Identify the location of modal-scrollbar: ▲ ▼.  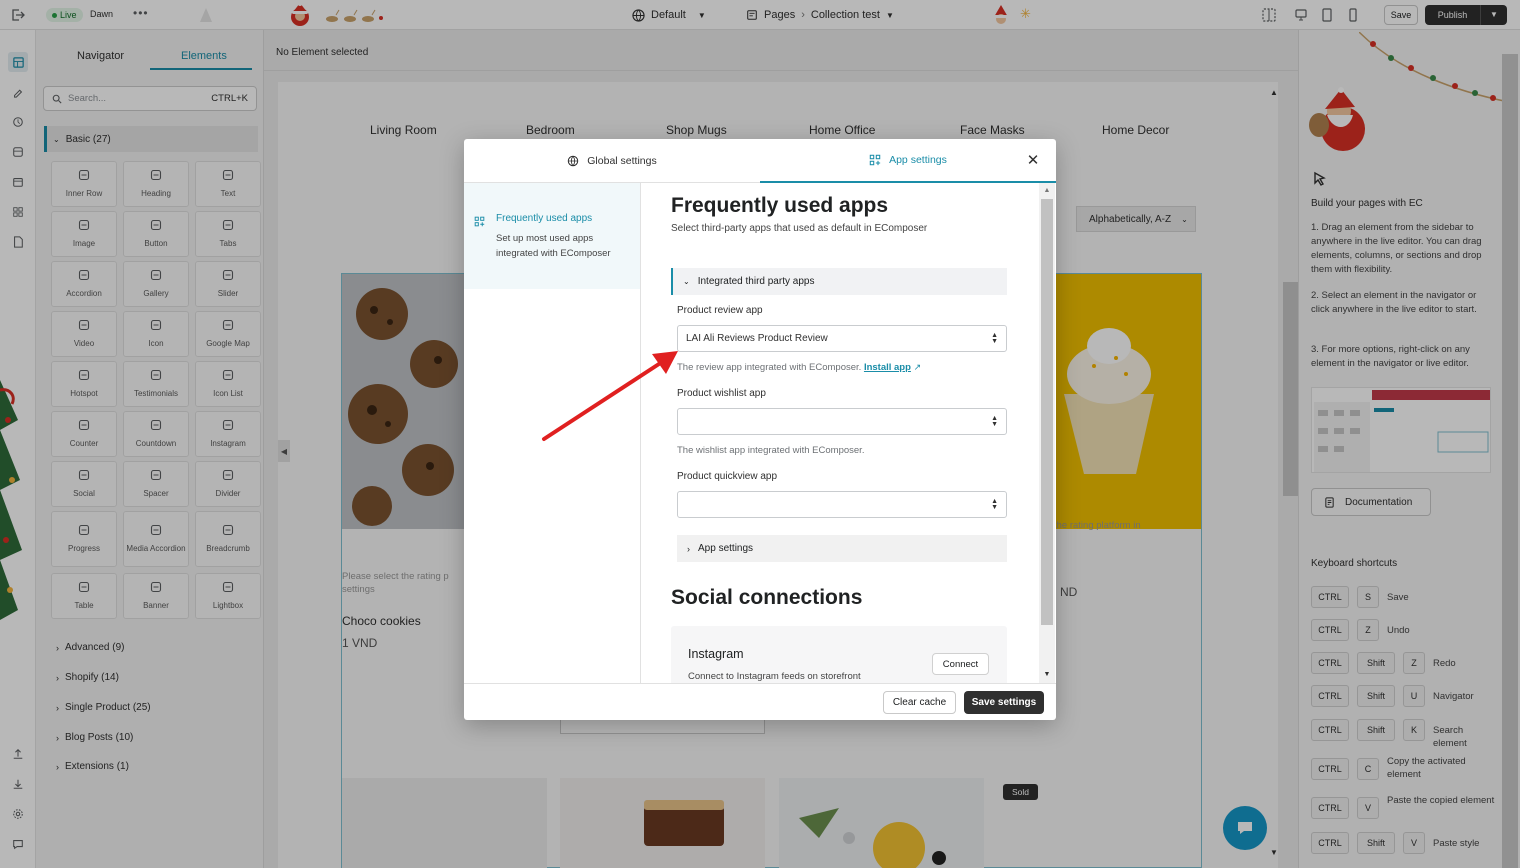
(1047, 433).